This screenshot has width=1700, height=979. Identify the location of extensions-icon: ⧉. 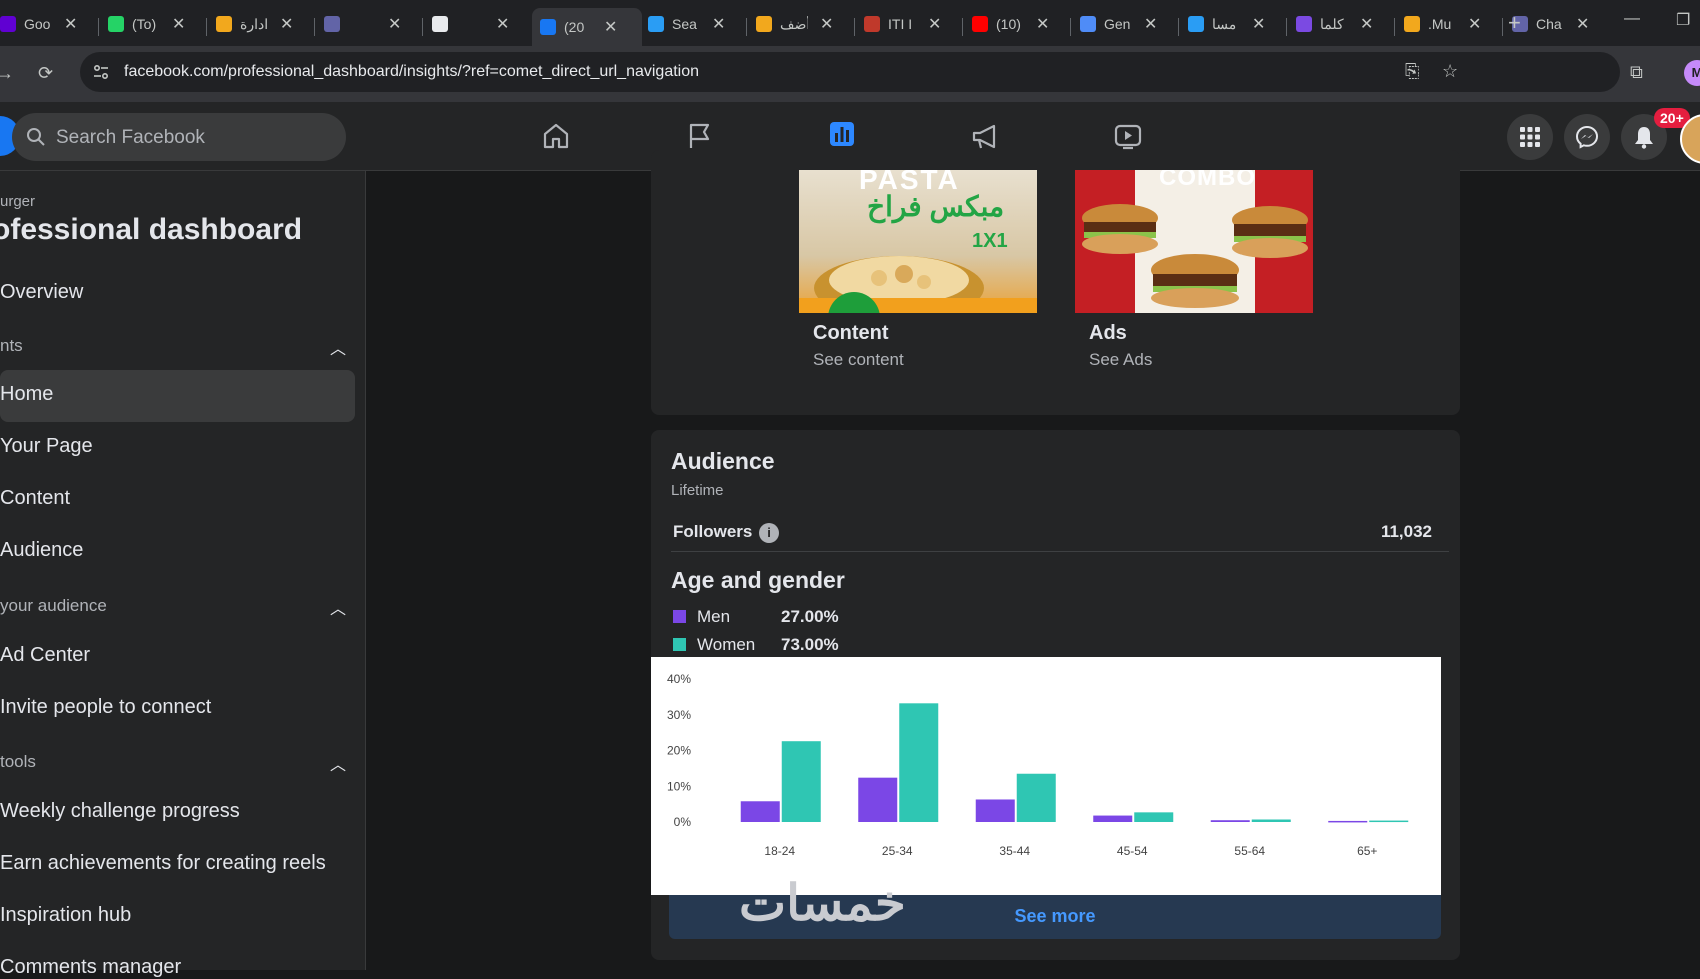
(1636, 72).